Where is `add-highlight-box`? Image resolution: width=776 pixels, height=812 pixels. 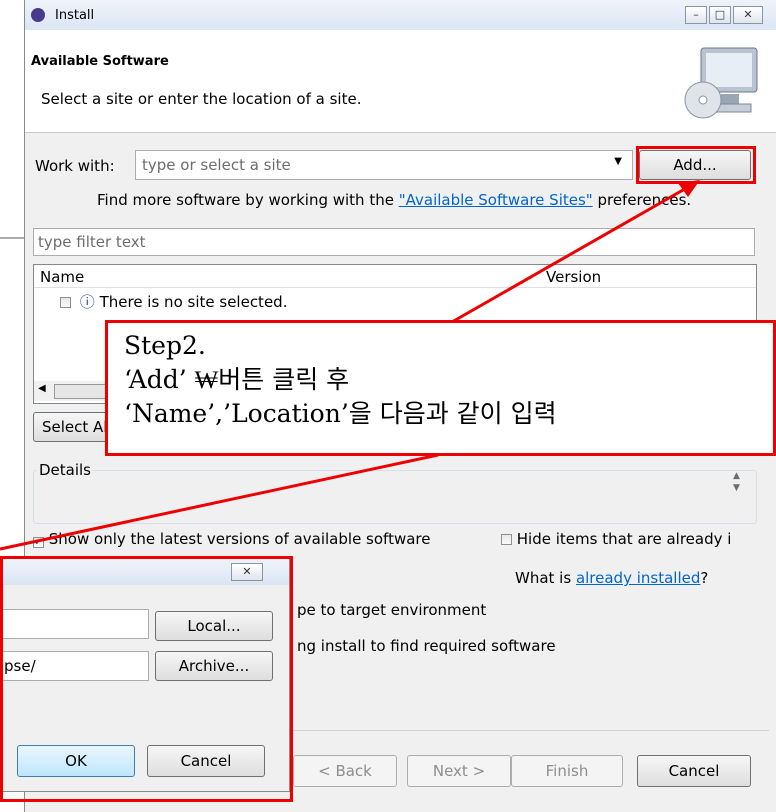 add-highlight-box is located at coordinates (696, 165).